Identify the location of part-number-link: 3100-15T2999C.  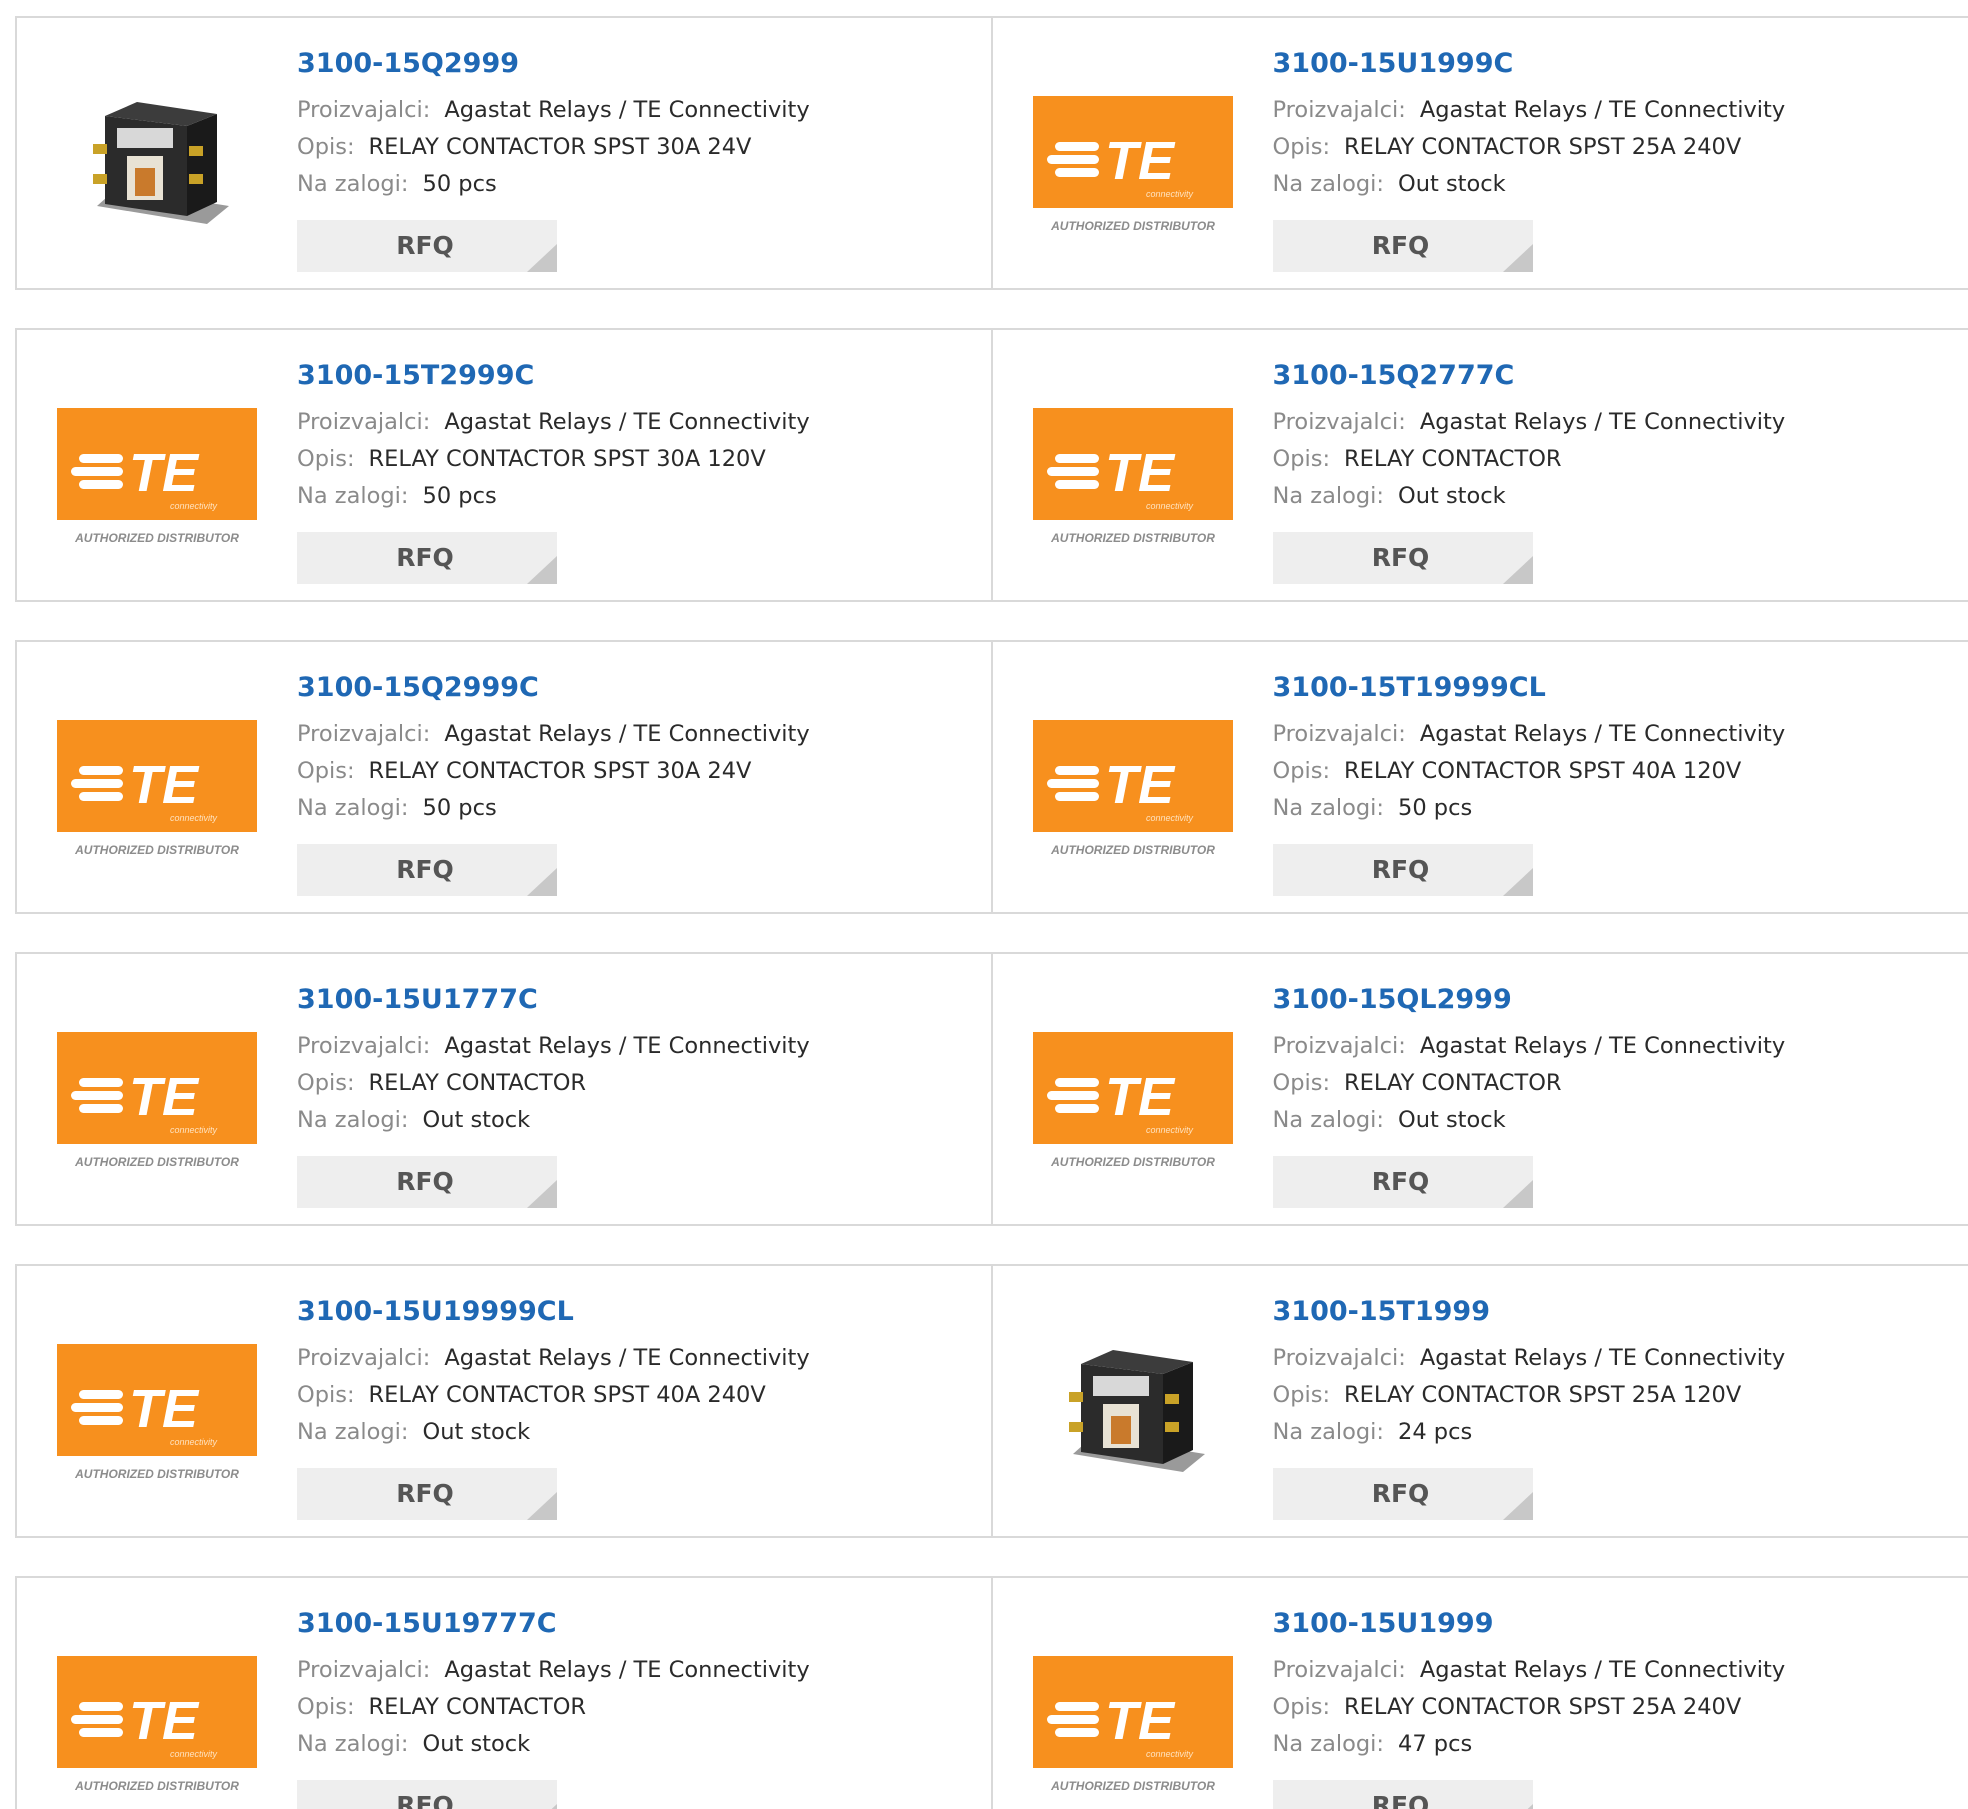
(637, 376).